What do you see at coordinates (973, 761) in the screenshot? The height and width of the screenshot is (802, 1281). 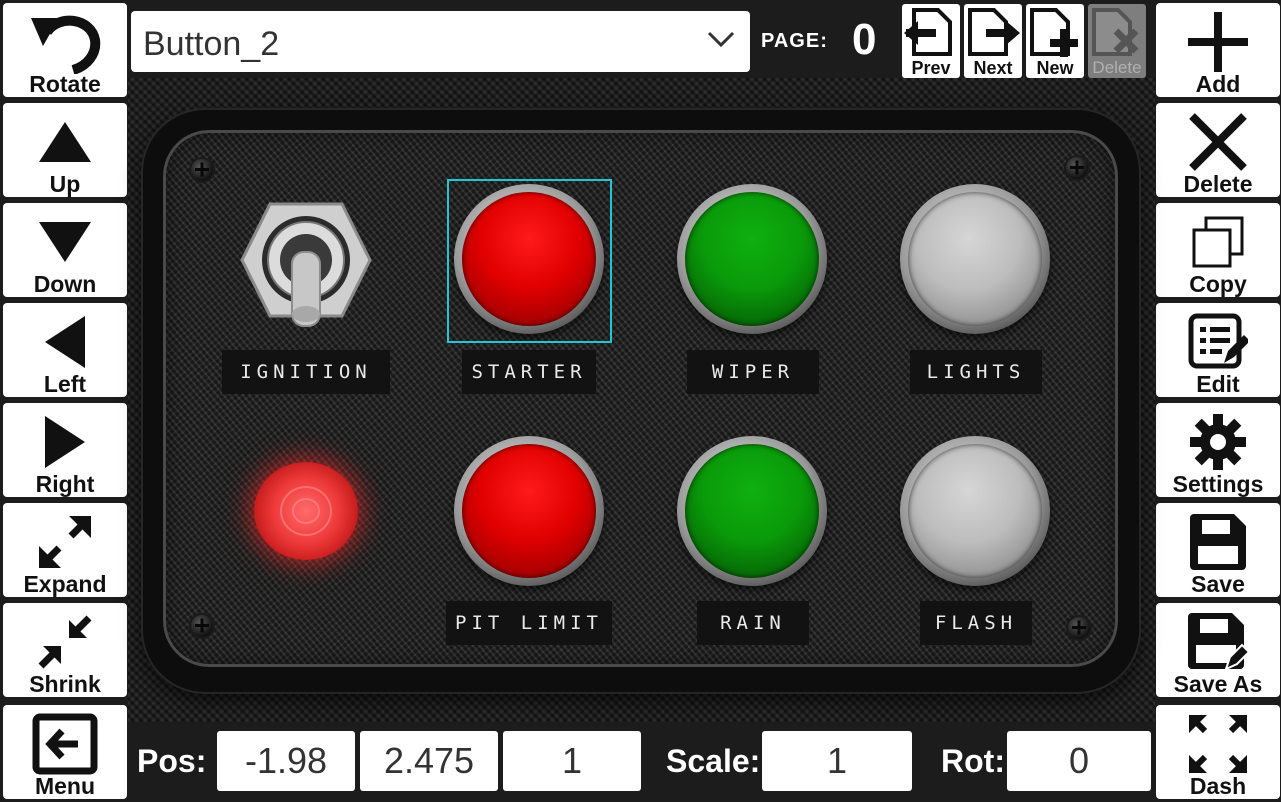 I see `rot-label: Rot:` at bounding box center [973, 761].